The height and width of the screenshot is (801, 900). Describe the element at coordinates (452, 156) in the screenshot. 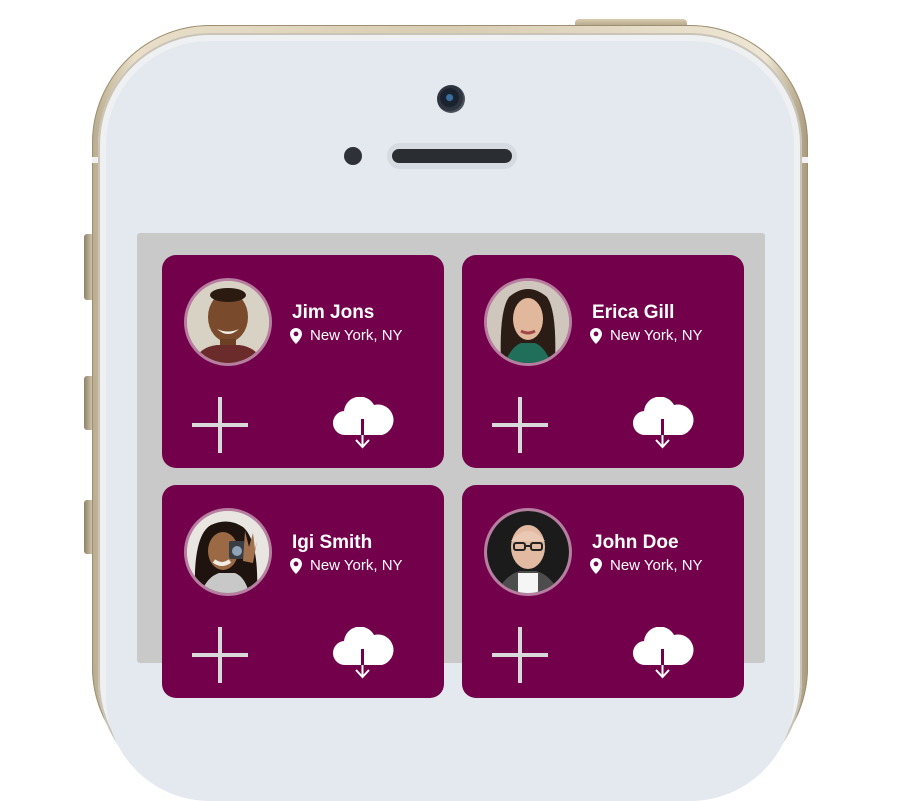

I see `earpiece-speaker` at that location.